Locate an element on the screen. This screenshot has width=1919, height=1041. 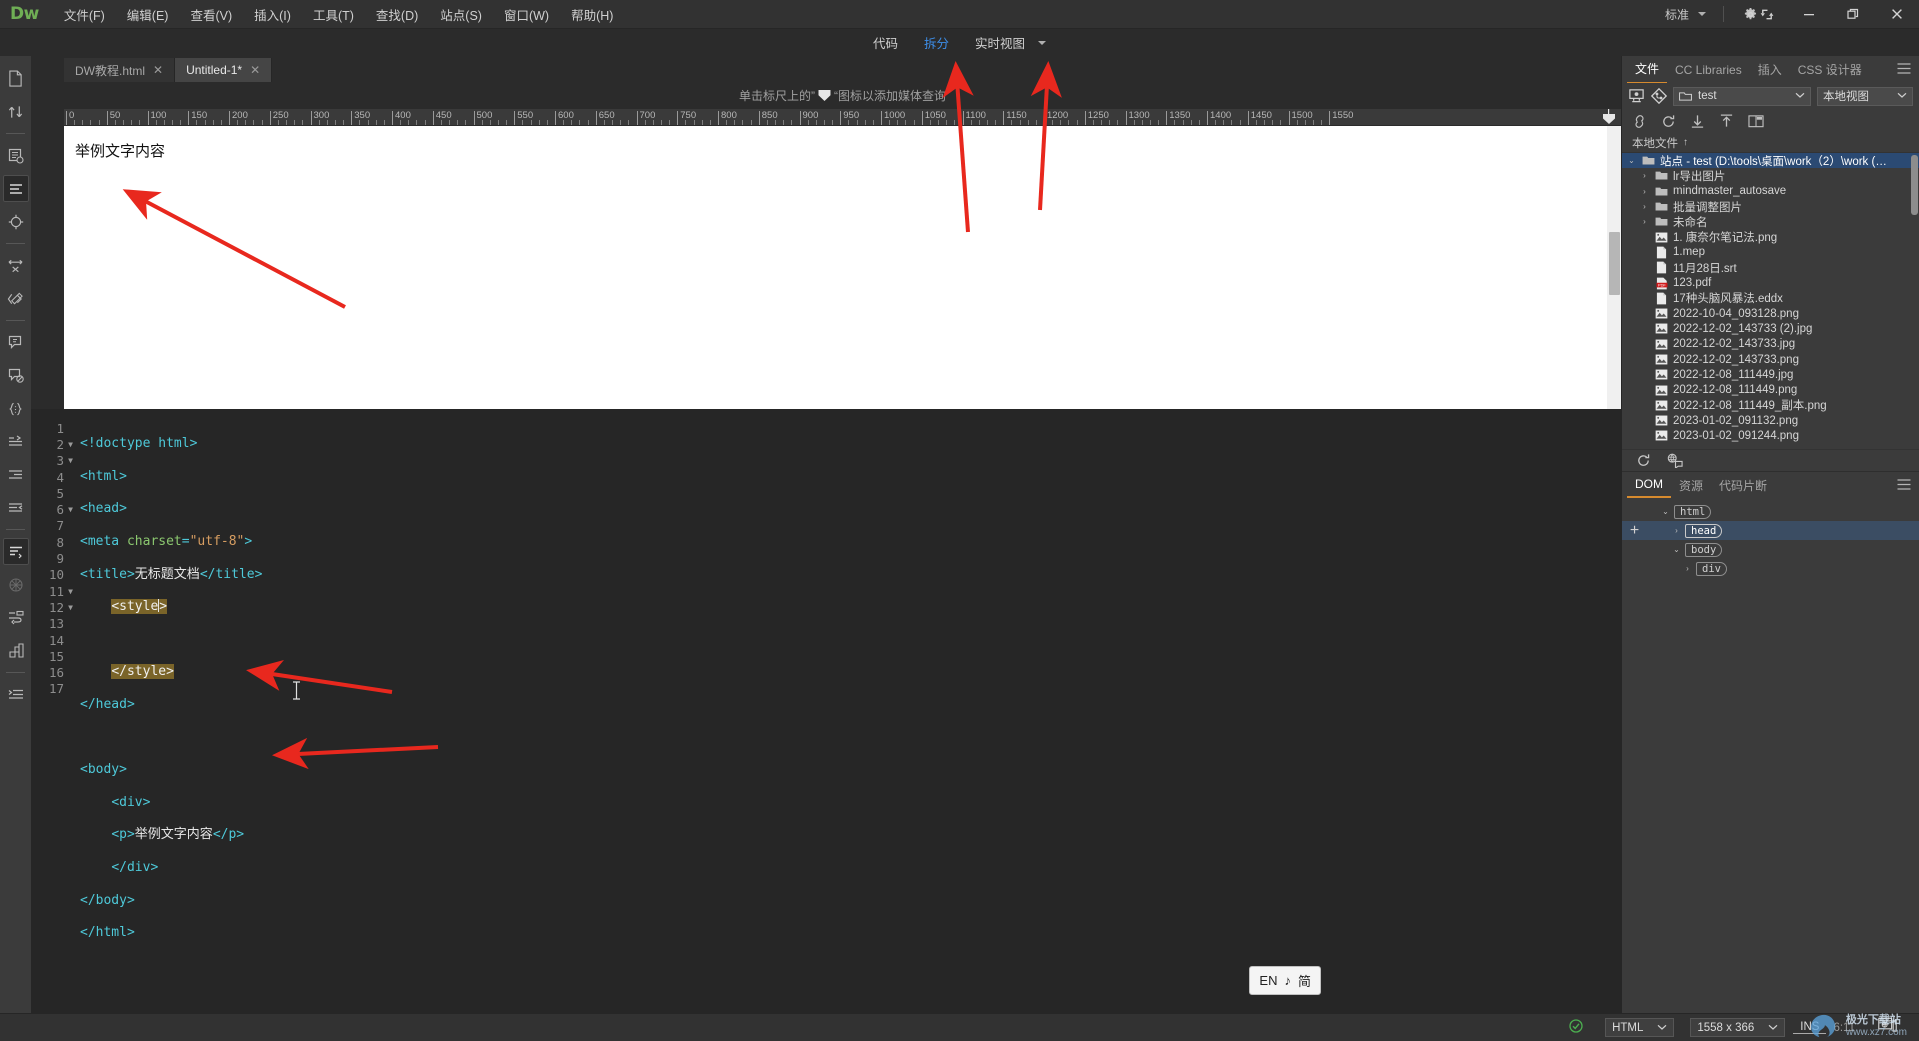
panel-tab-dom: DOM is located at coordinates (1649, 485).